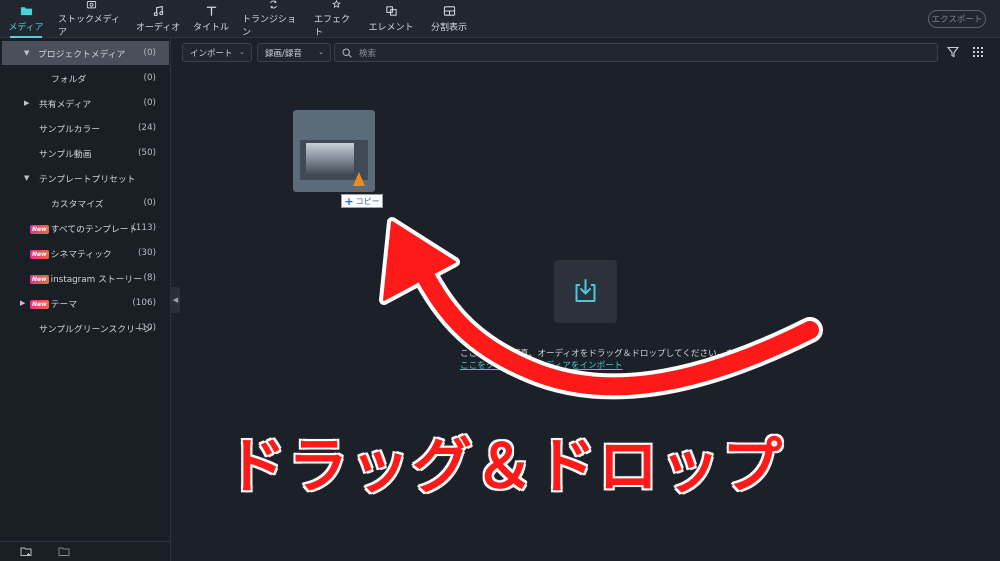 The image size is (1000, 561). What do you see at coordinates (347, 53) in the screenshot?
I see `search-icon` at bounding box center [347, 53].